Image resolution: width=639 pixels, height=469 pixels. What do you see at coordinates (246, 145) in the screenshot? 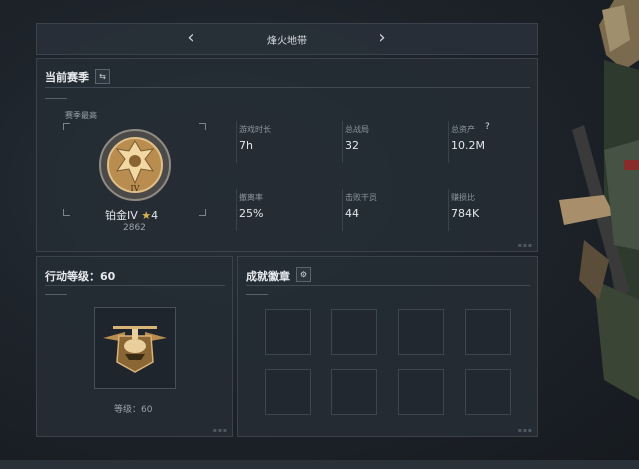
I see `stat-value-playtime: 7h` at bounding box center [246, 145].